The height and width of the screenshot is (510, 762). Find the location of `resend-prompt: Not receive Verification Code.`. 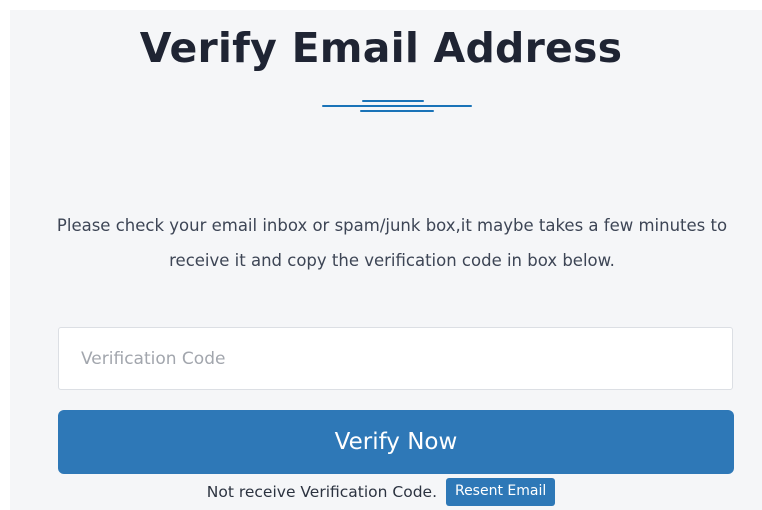

resend-prompt: Not receive Verification Code. is located at coordinates (322, 492).